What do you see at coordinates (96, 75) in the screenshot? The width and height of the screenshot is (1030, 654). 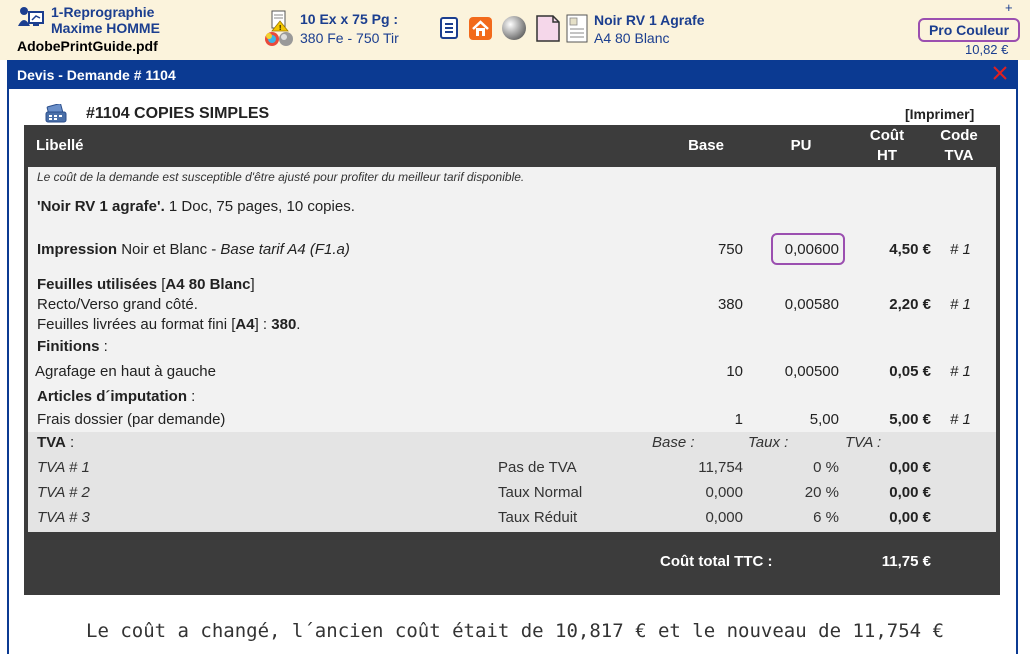 I see `dialog-title: Devis - Demande # 1104` at bounding box center [96, 75].